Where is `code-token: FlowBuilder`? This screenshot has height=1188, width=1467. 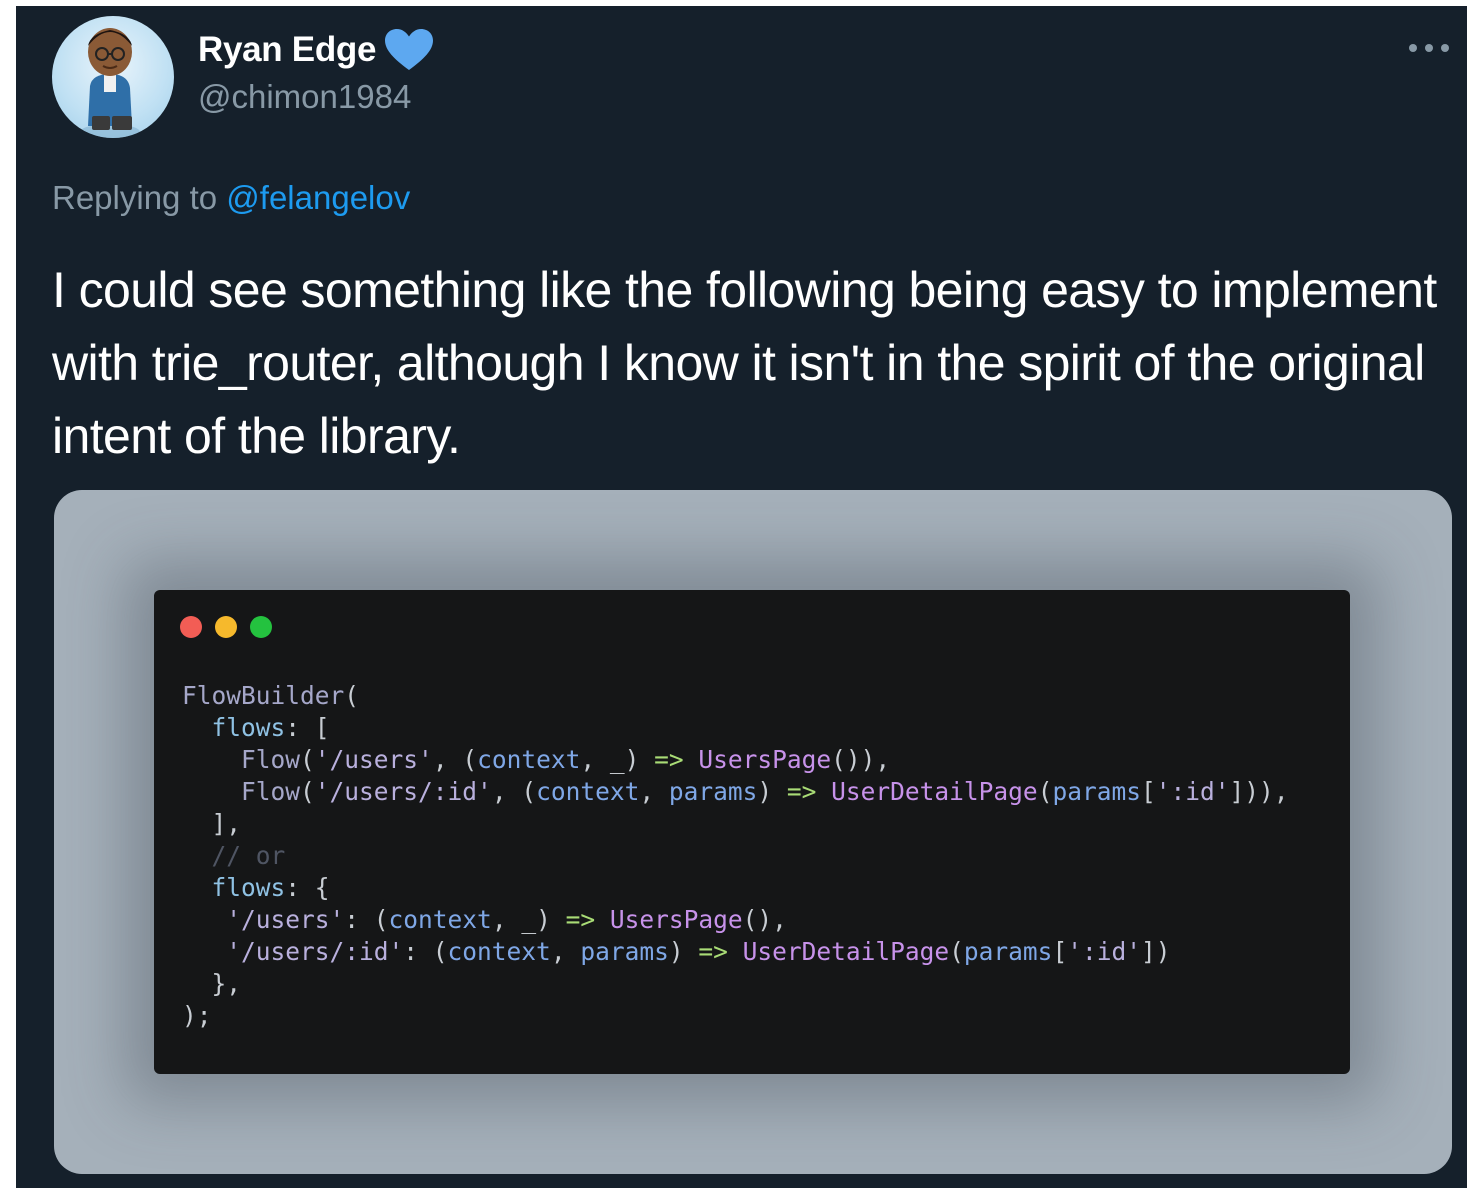 code-token: FlowBuilder is located at coordinates (263, 695).